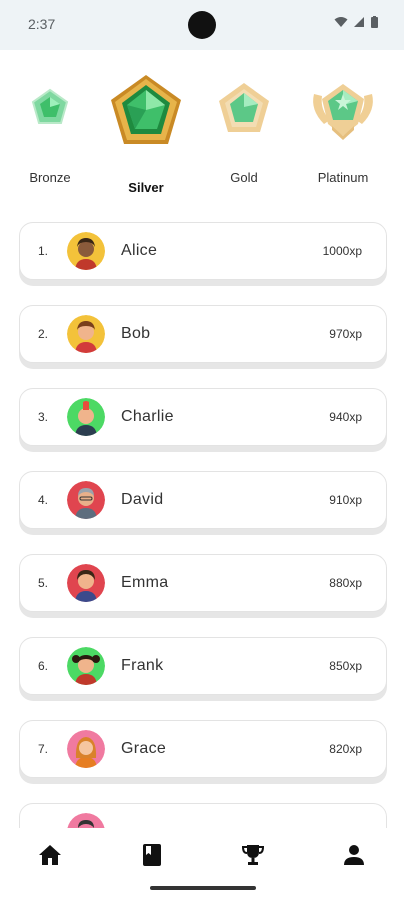 Image resolution: width=404 pixels, height=900 pixels. Describe the element at coordinates (147, 416) in the screenshot. I see `player-name: Charlie` at that location.